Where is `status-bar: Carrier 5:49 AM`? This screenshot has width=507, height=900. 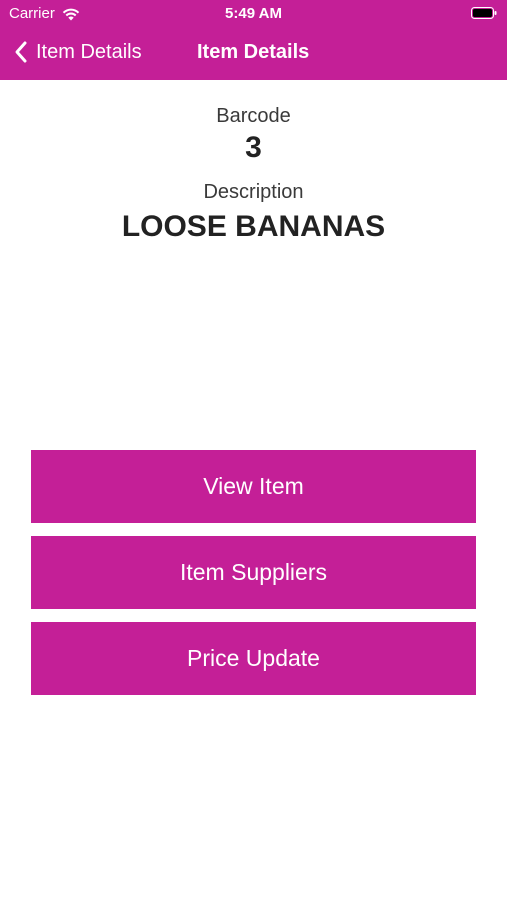 status-bar: Carrier 5:49 AM is located at coordinates (253, 14).